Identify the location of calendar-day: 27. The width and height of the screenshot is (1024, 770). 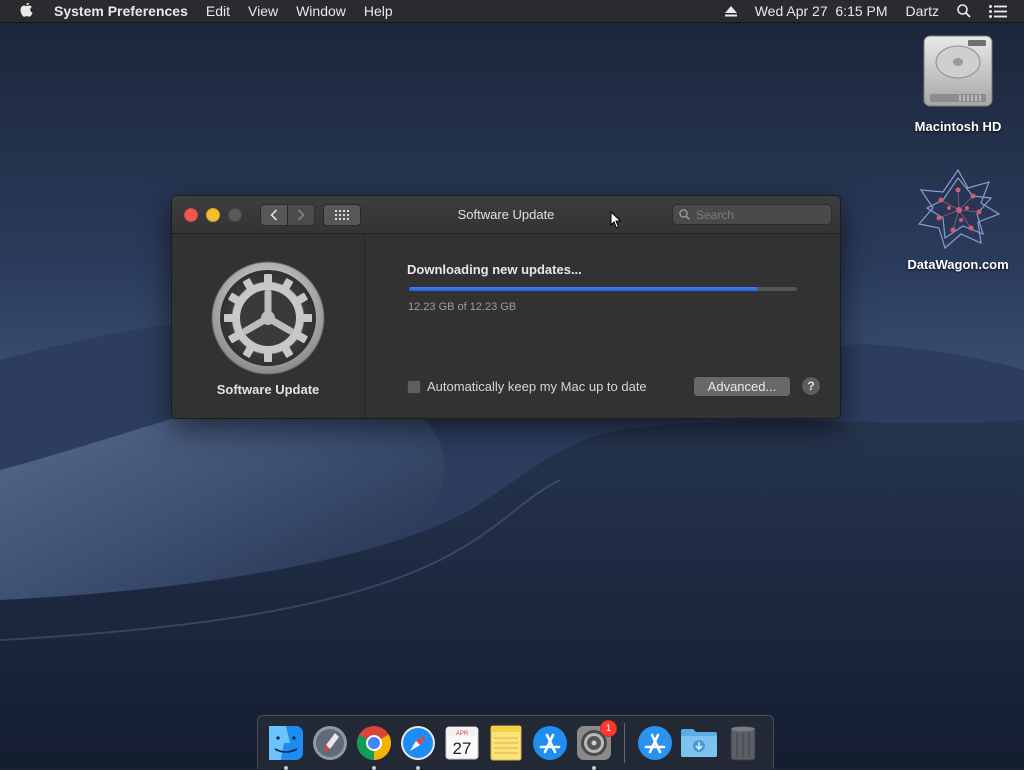
(462, 748).